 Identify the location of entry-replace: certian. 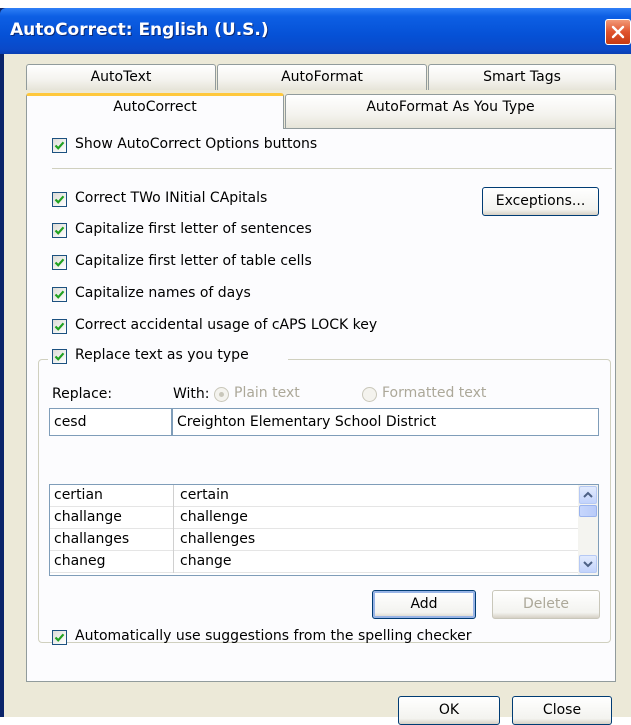
(78, 495).